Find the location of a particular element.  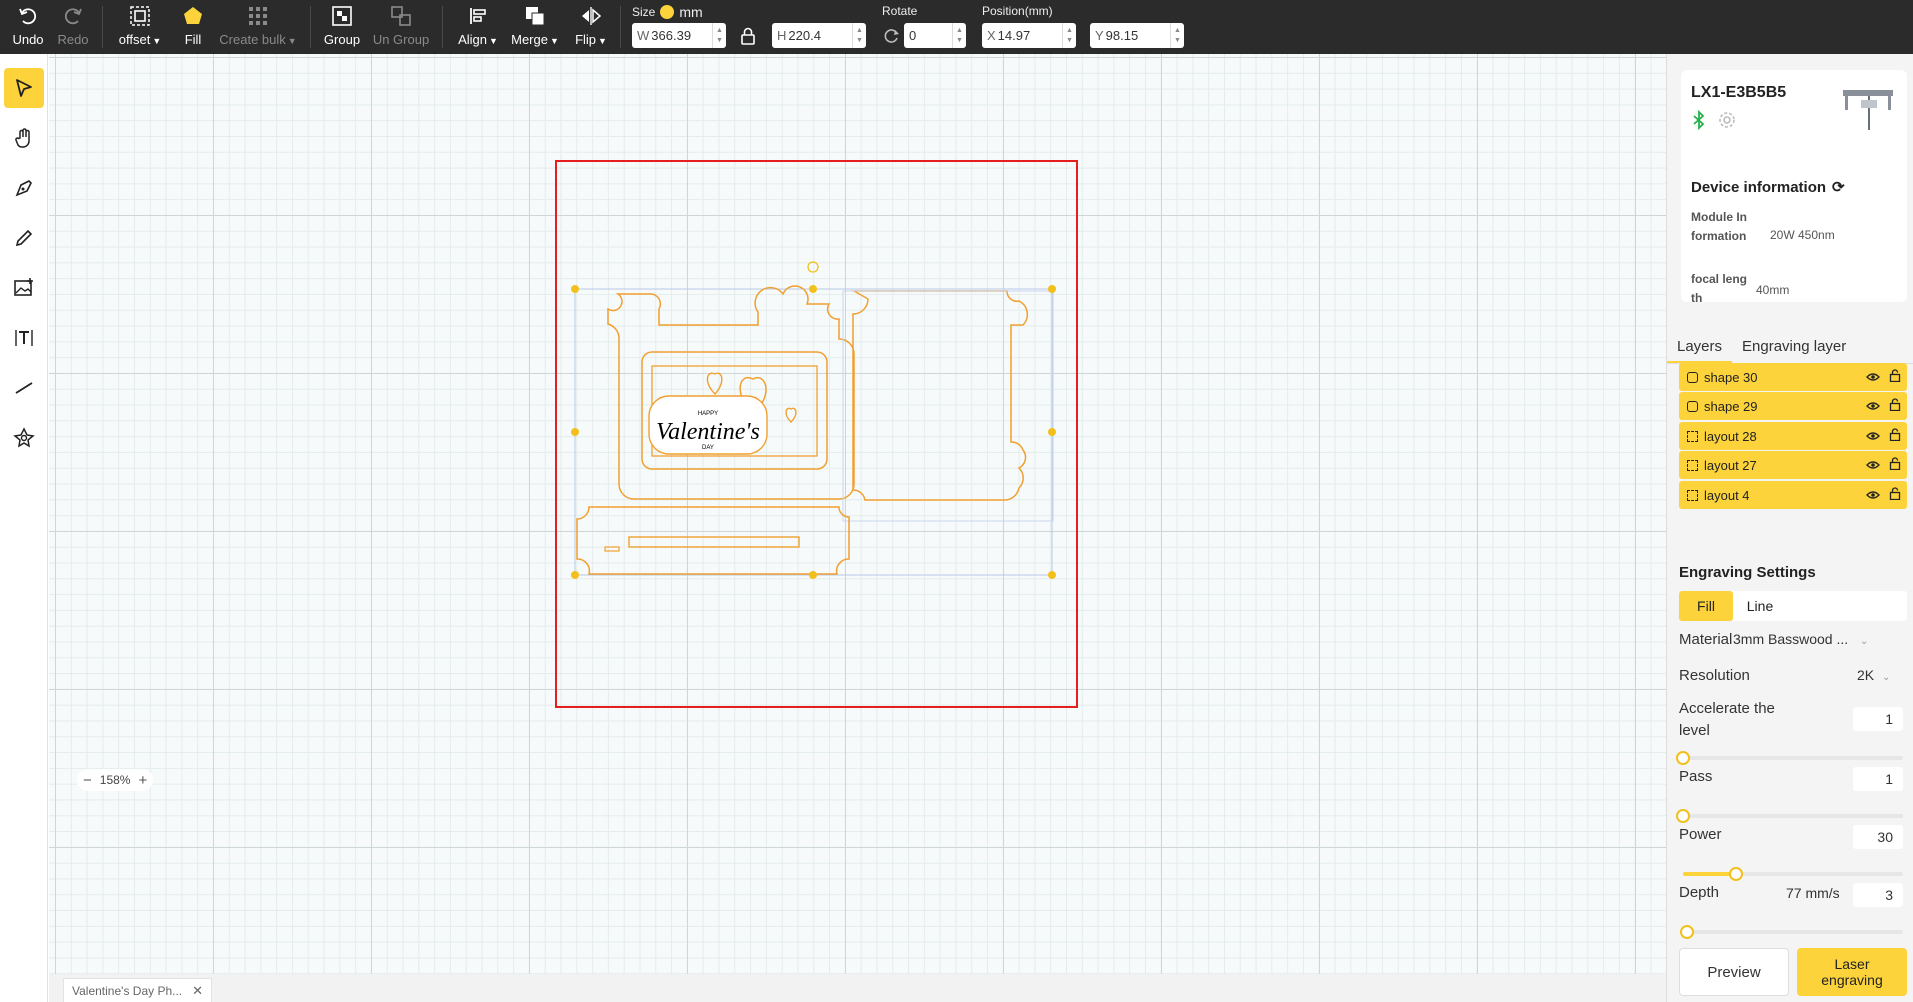

rotate-stepper: ▲ ▼ is located at coordinates (959, 35).